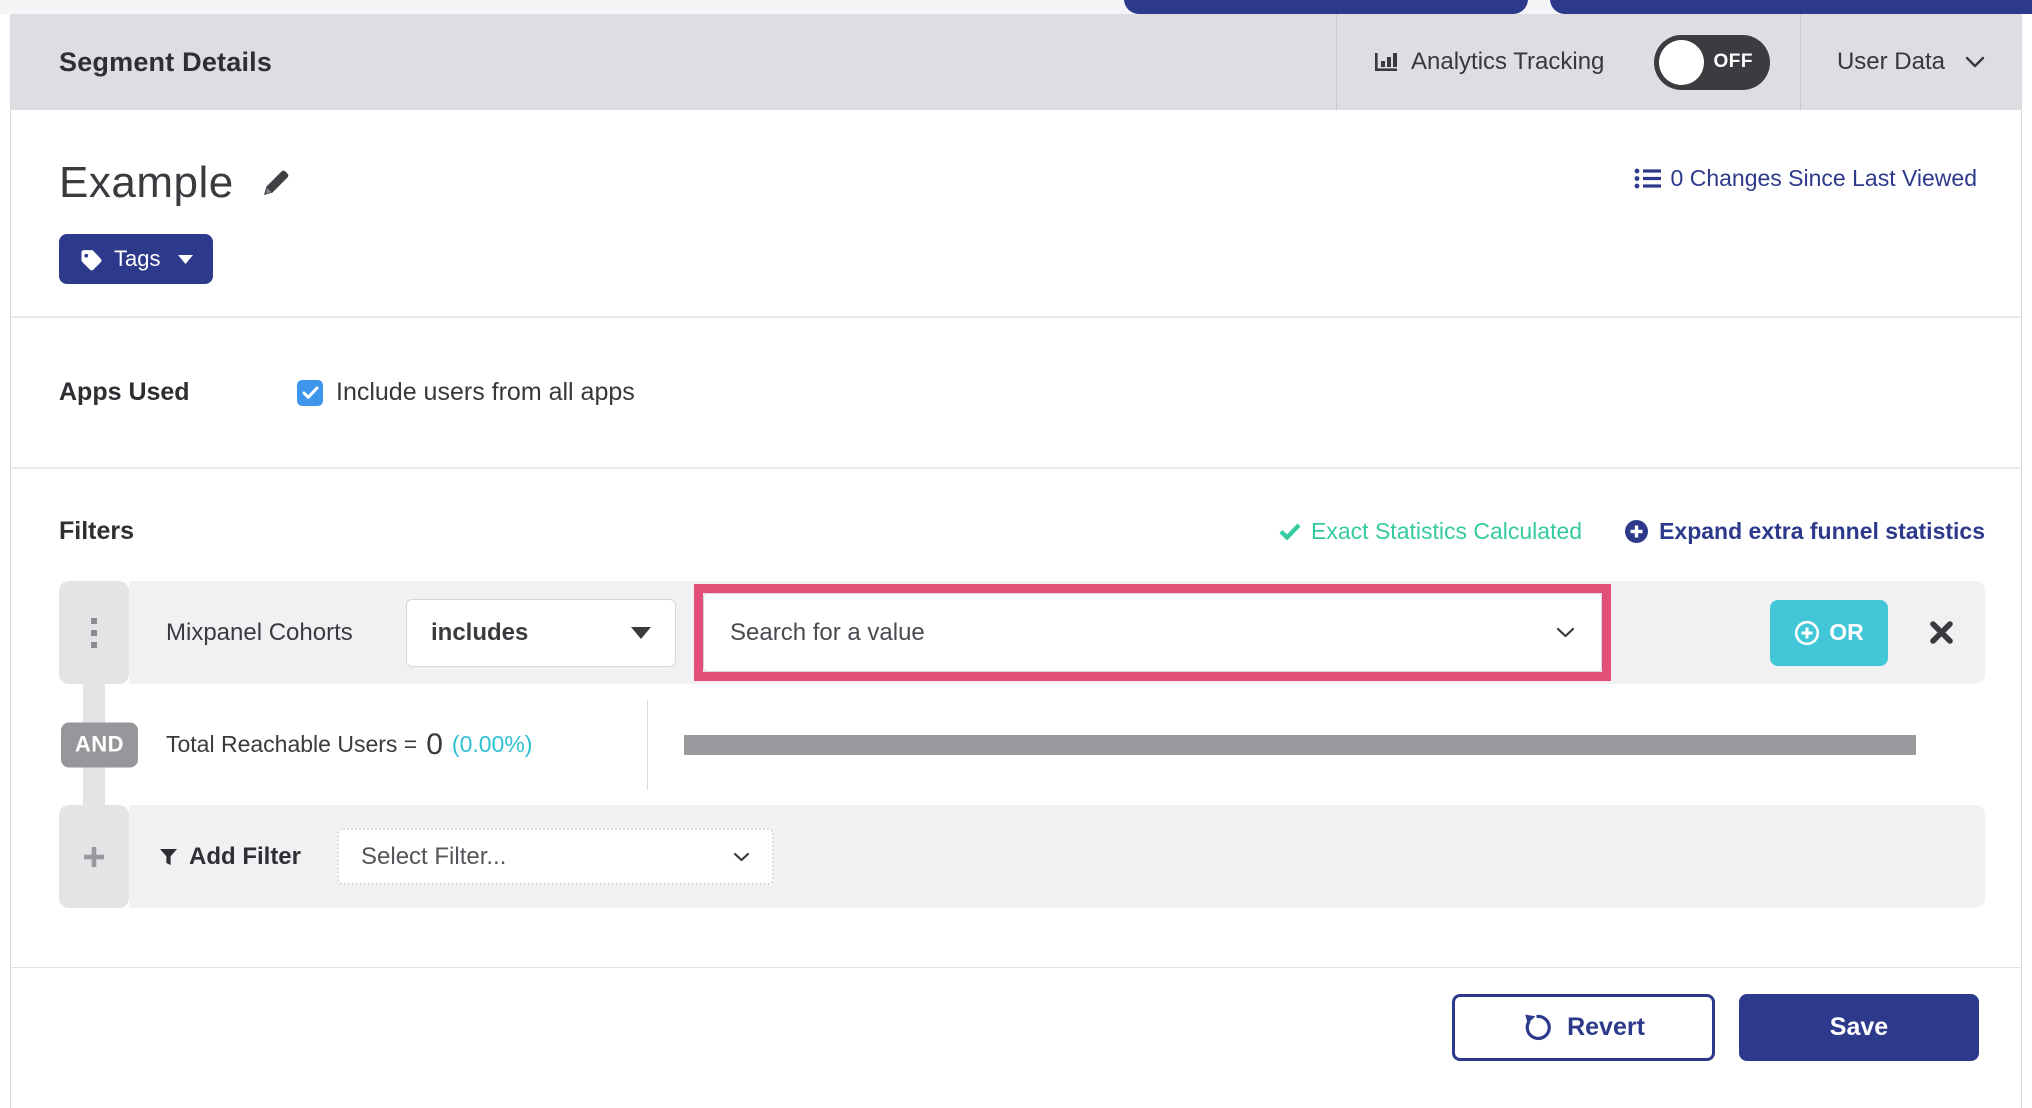  I want to click on tags-button-label: Tags, so click(137, 258).